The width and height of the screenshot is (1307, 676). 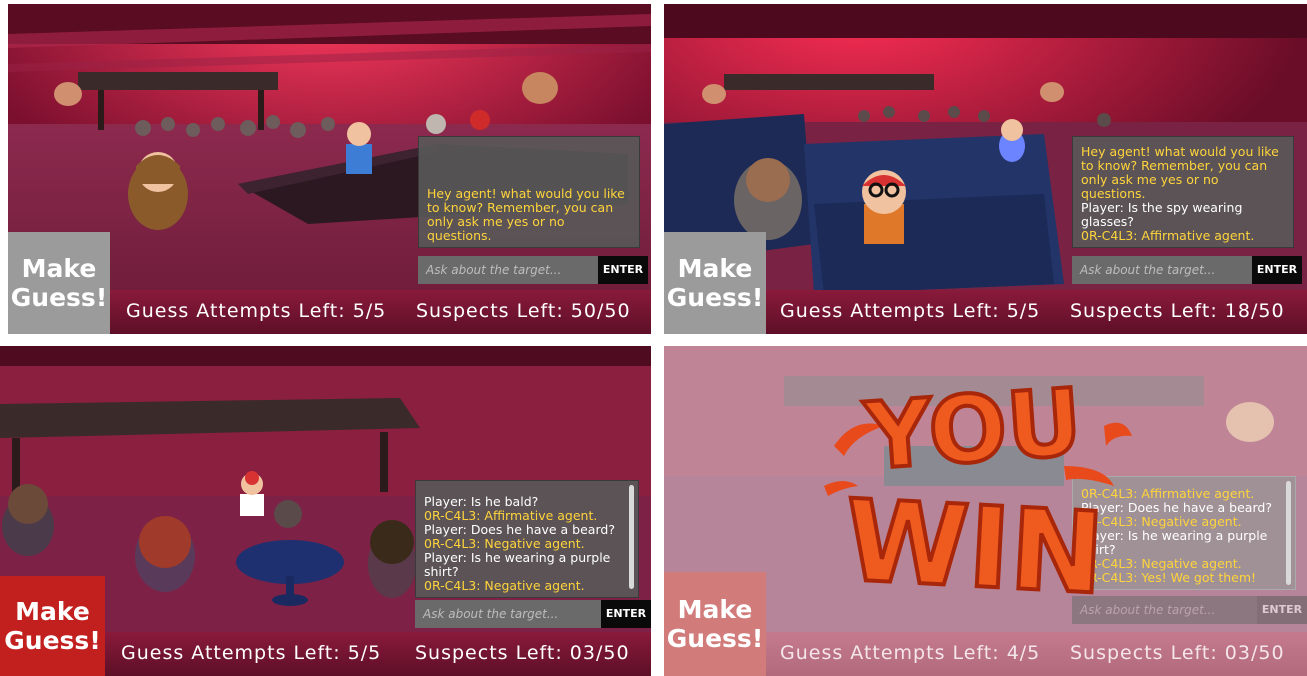 I want to click on character-red, so click(x=480, y=120).